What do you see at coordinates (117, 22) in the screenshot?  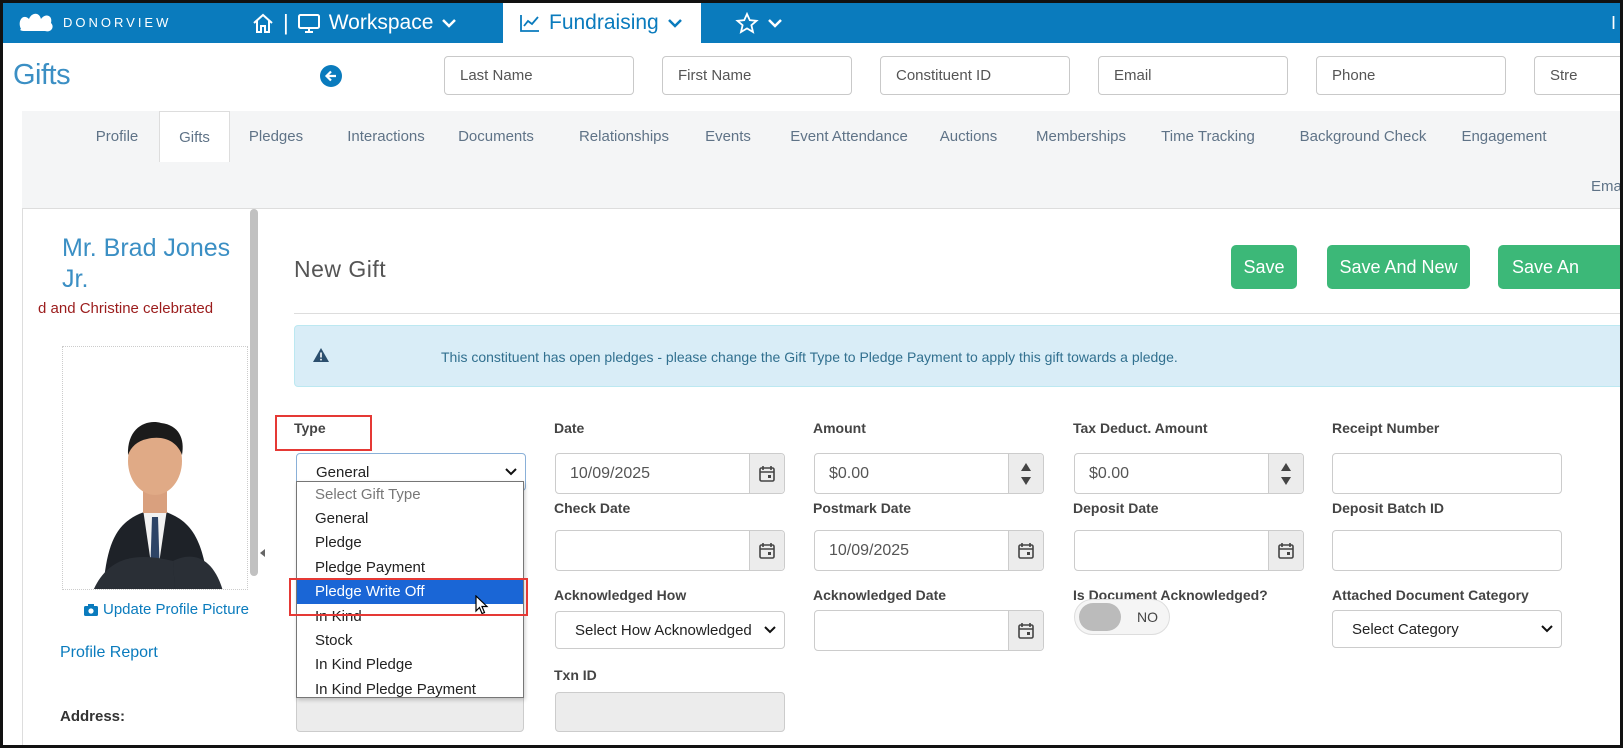 I see `logo-text: DONORVIEW` at bounding box center [117, 22].